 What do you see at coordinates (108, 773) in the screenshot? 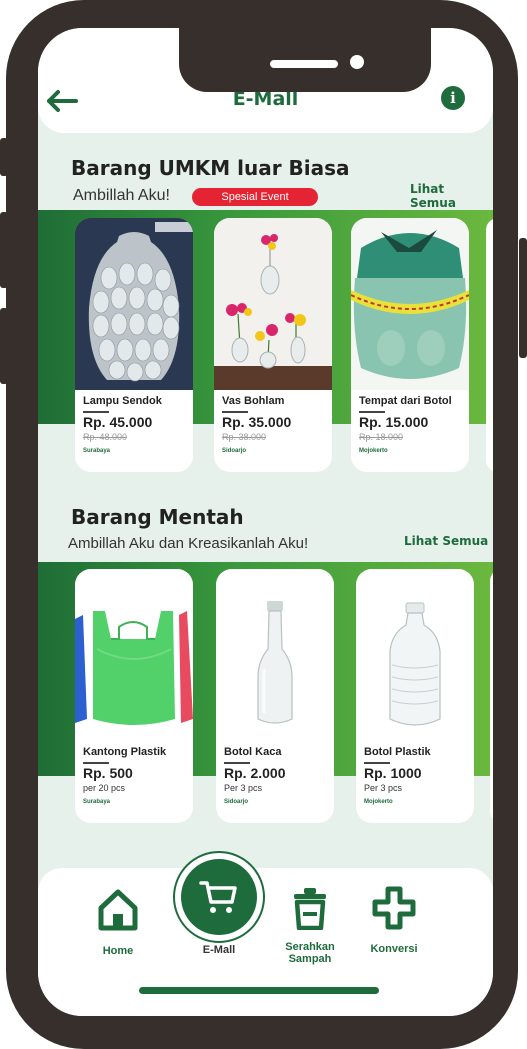
I see `product-price: Rp. 500` at bounding box center [108, 773].